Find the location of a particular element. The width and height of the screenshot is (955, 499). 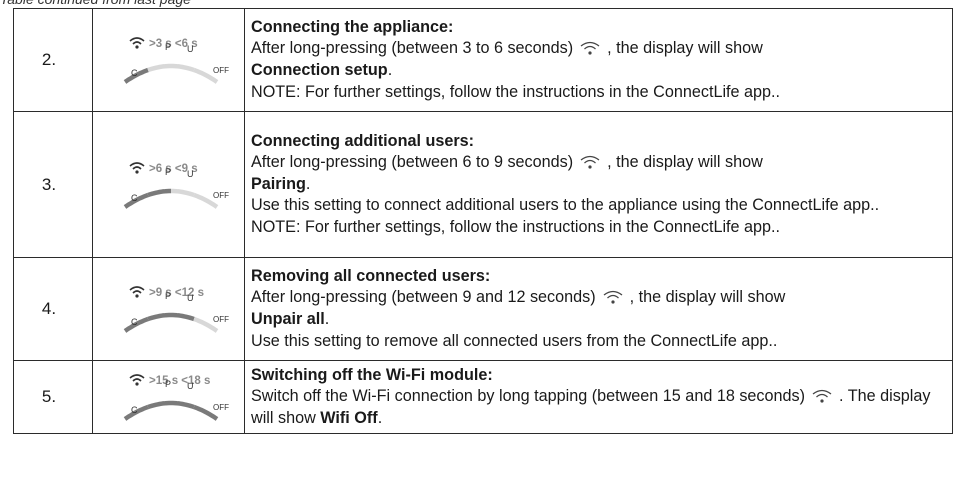

step-paragraph: Connection setup. is located at coordinates (601, 71).